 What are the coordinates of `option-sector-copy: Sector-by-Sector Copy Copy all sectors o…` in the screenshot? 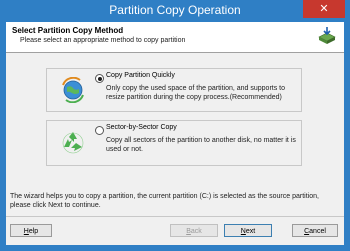 It's located at (174, 143).